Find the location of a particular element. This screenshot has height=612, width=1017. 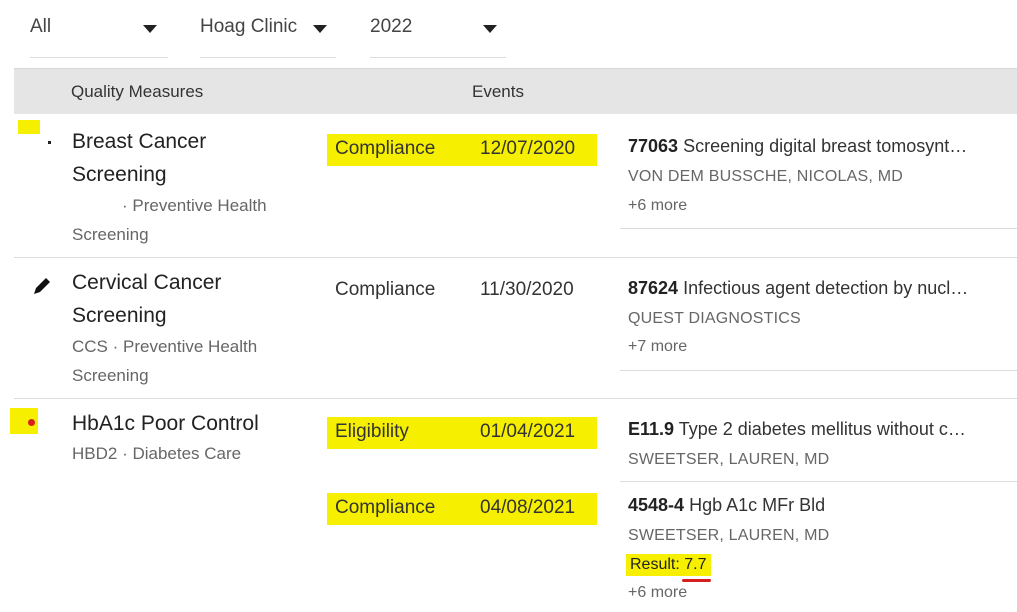

highlight-mark-icon is located at coordinates (29, 127).